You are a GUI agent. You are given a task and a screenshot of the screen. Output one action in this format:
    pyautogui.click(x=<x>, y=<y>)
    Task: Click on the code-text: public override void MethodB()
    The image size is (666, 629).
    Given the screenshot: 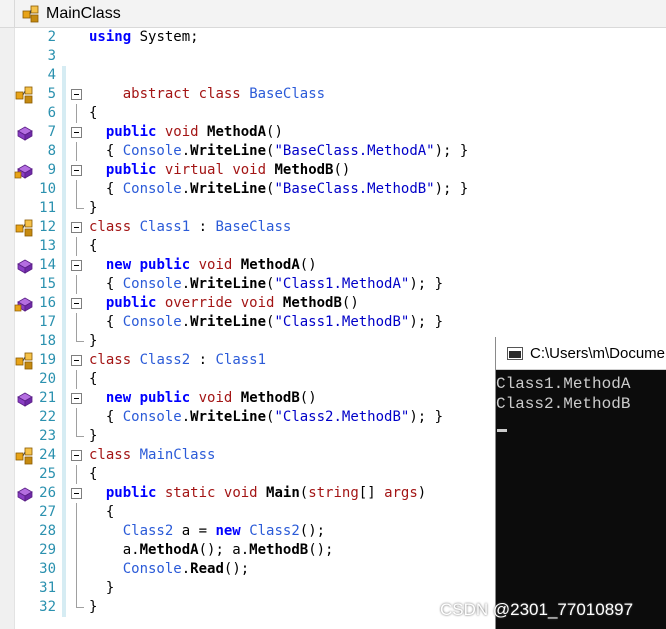 What is the action you would take?
    pyautogui.click(x=224, y=303)
    